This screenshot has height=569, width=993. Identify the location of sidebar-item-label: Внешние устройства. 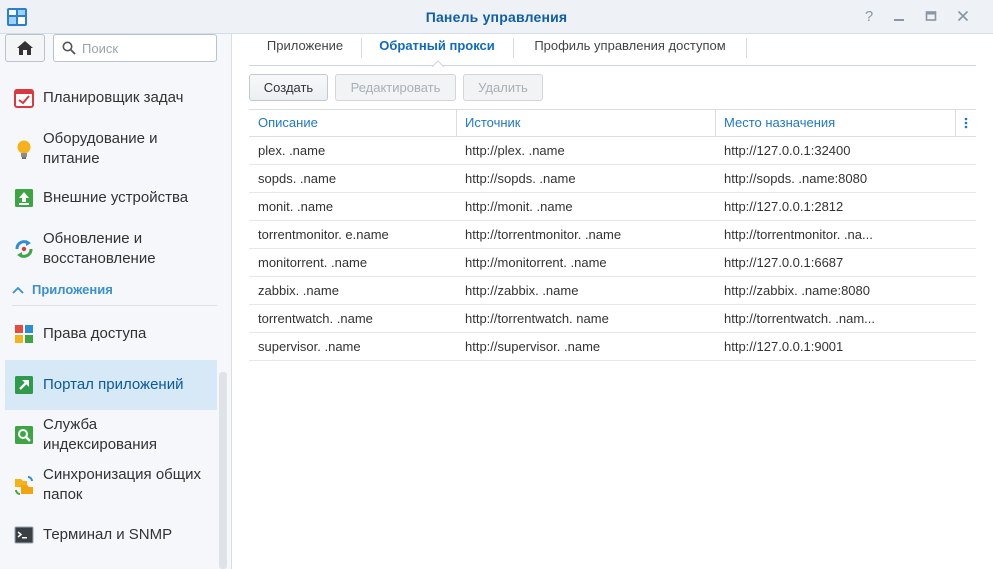
(116, 197).